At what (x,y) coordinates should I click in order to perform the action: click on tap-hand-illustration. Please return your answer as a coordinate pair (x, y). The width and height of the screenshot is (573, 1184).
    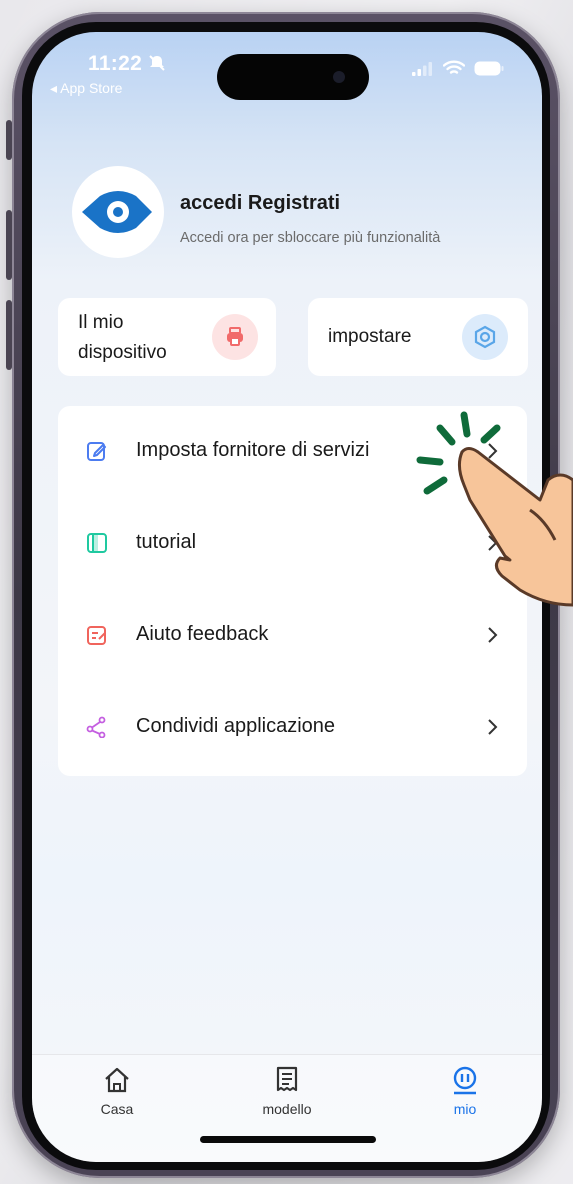
    Looking at the image, I should click on (494, 509).